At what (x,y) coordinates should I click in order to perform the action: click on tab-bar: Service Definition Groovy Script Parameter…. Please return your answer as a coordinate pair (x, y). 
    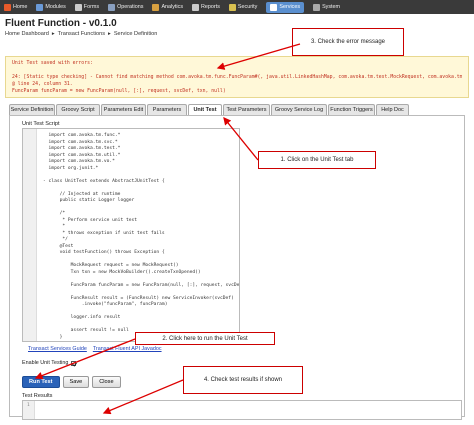
    Looking at the image, I should click on (209, 109).